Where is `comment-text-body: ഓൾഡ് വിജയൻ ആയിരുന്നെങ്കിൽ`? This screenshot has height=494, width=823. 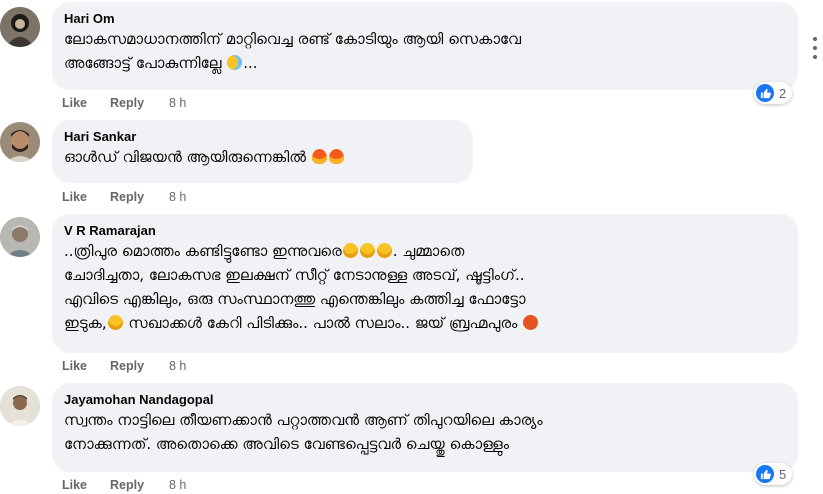 comment-text-body: ഓൾഡ് വിജയൻ ആയിരുന്നെങ്കിൽ is located at coordinates (185, 157).